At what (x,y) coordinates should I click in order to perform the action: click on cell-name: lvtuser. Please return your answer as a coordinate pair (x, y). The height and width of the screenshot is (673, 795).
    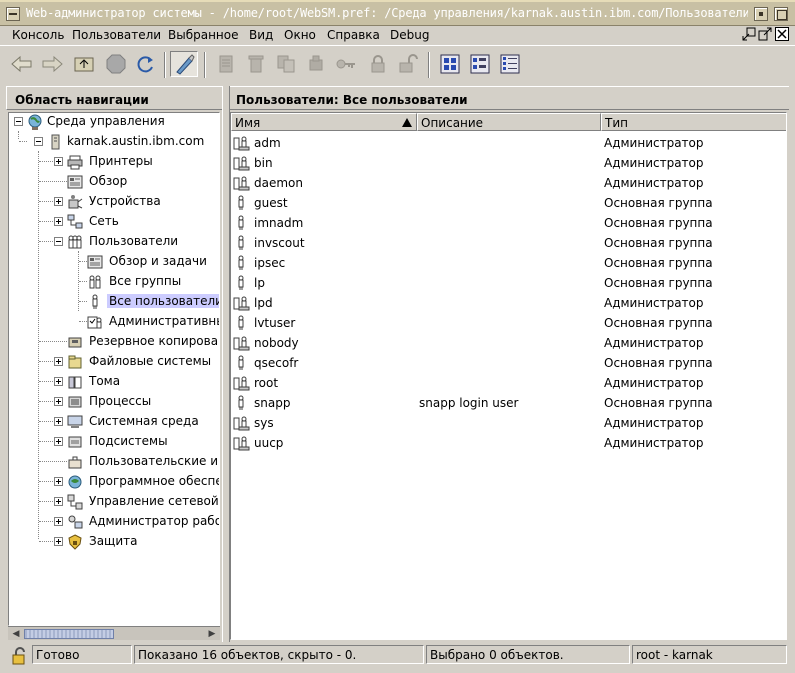
    Looking at the image, I should click on (275, 323).